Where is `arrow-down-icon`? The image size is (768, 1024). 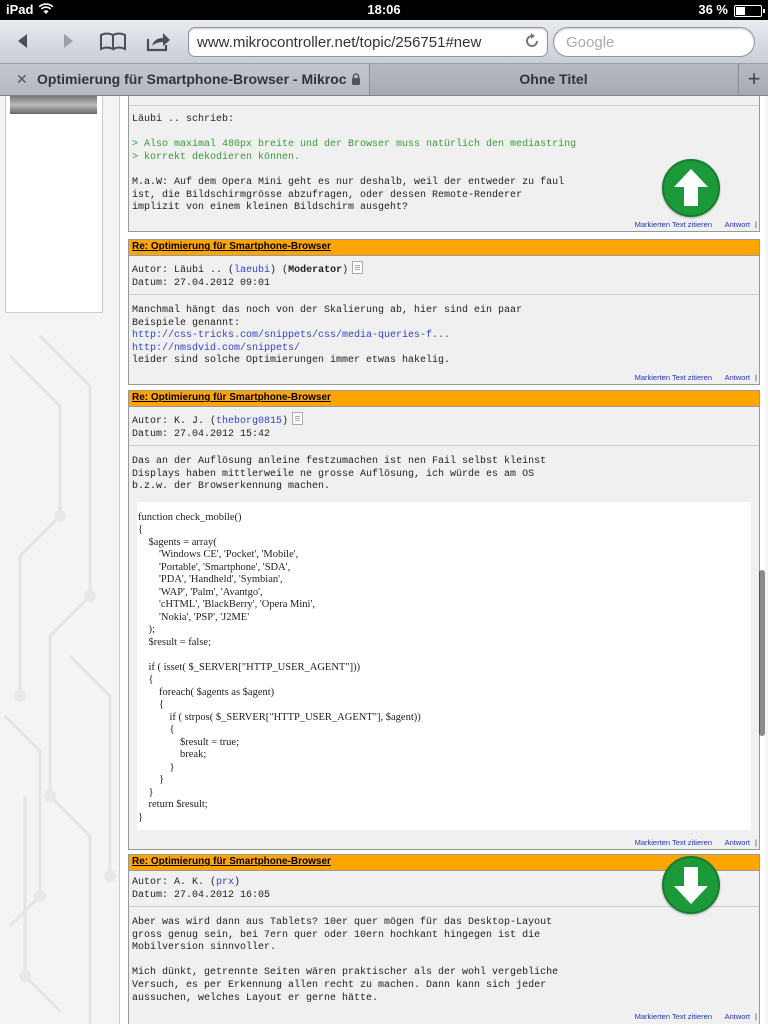
arrow-down-icon is located at coordinates (691, 885).